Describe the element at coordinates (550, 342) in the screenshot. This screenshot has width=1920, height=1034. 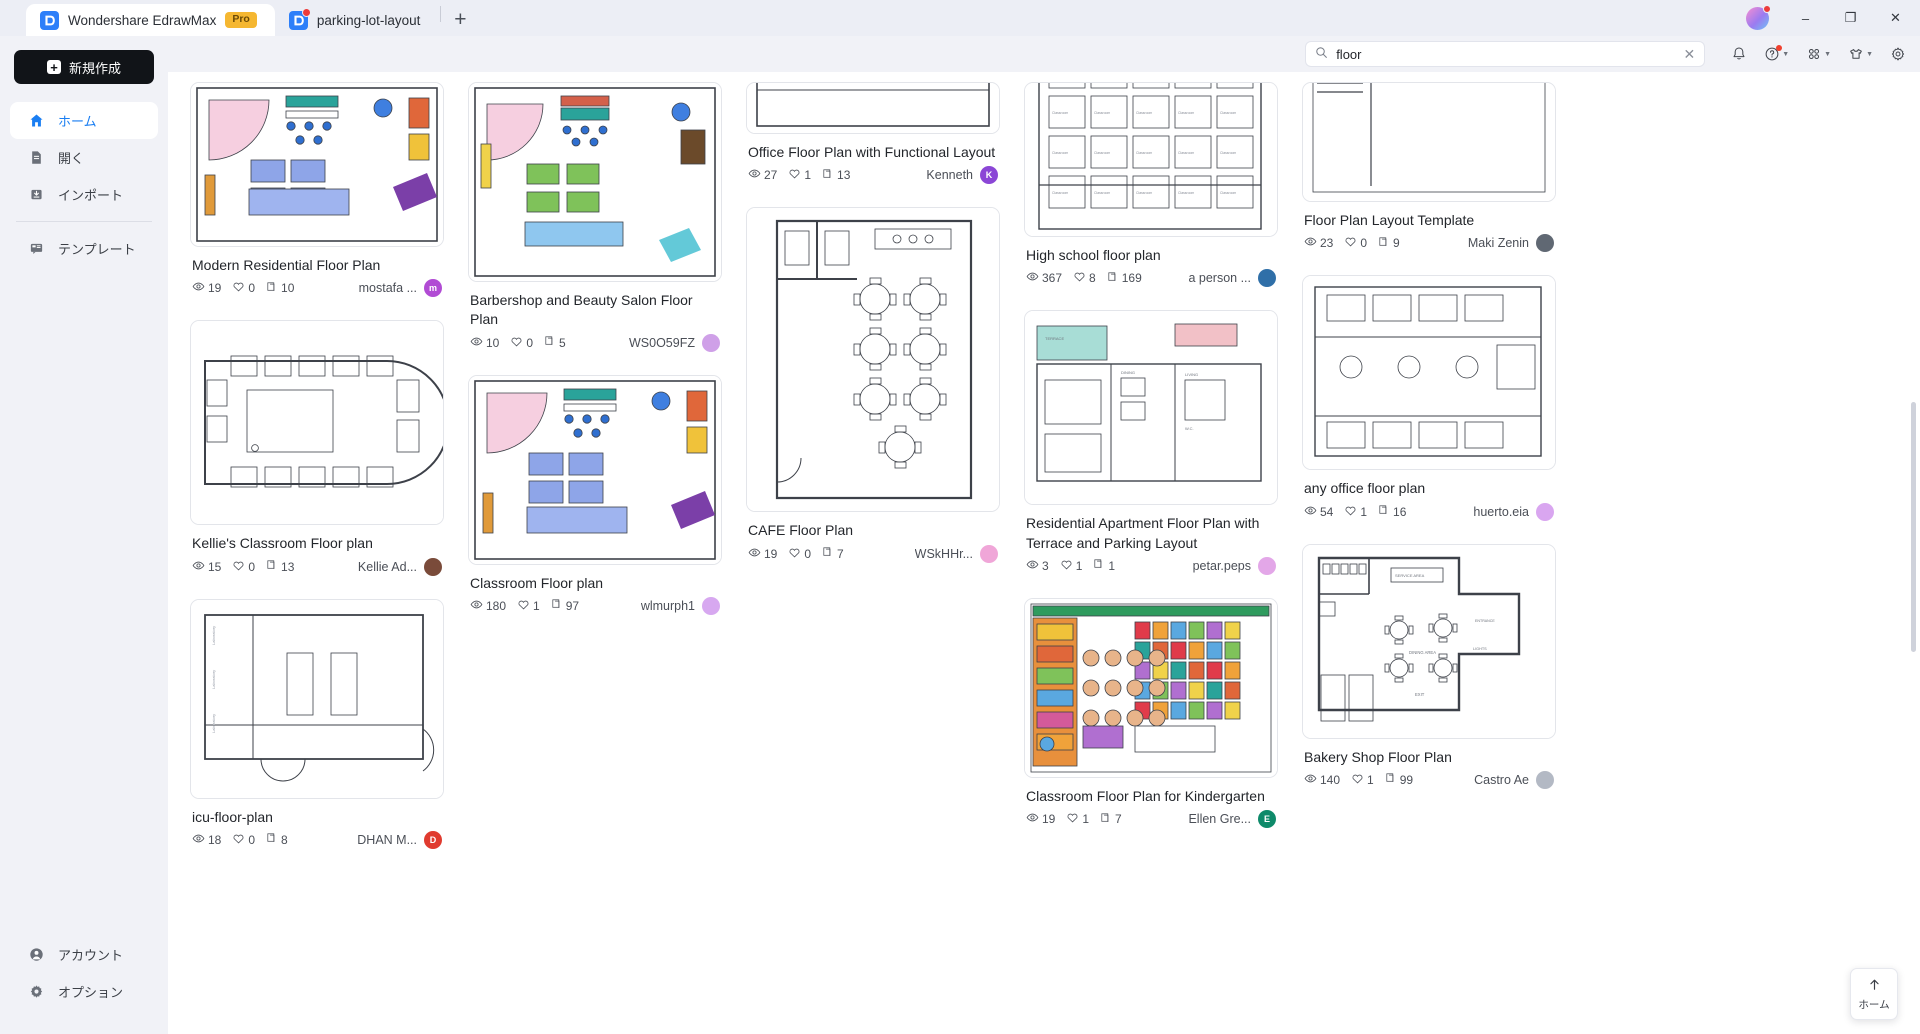
I see `copy-icon` at that location.